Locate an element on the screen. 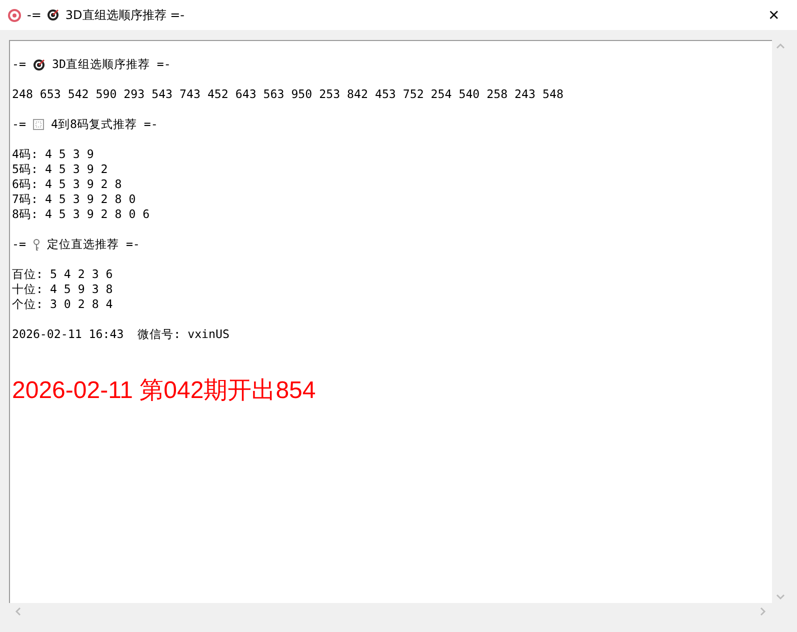 Image resolution: width=797 pixels, height=632 pixels. key-icon is located at coordinates (36, 244).